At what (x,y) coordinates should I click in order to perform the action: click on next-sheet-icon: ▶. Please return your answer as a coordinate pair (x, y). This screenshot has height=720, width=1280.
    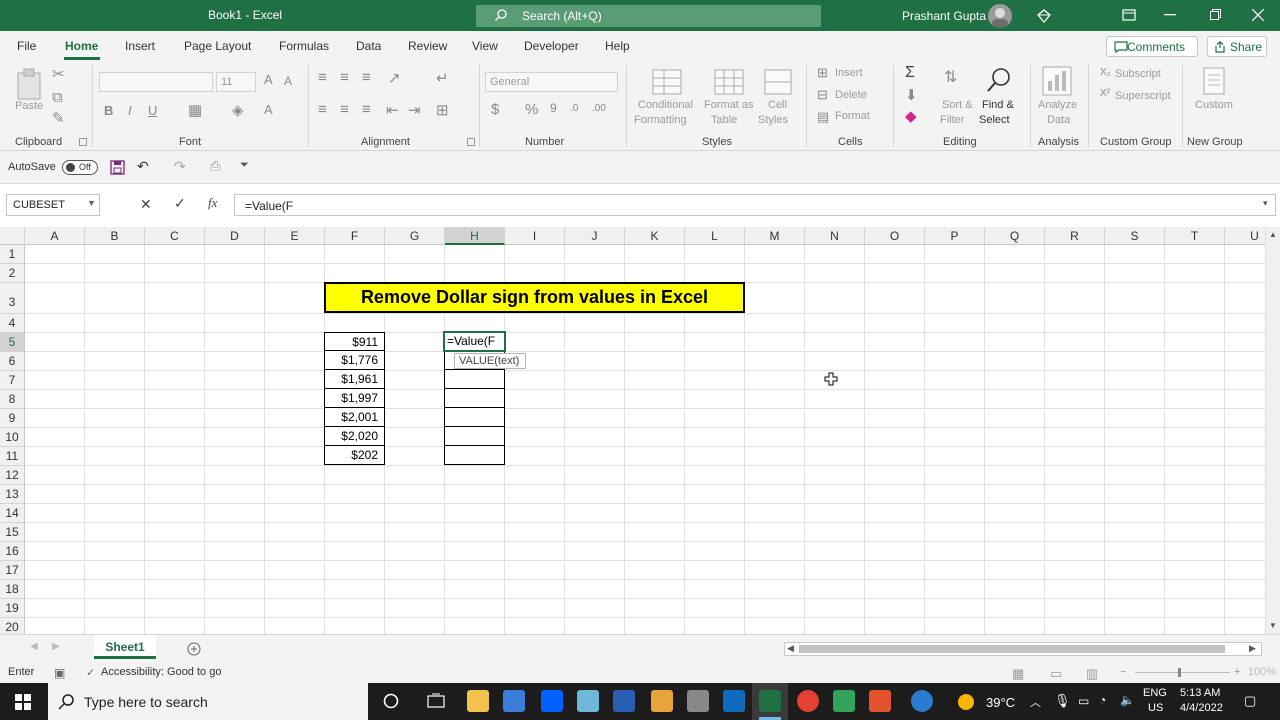
    Looking at the image, I should click on (56, 646).